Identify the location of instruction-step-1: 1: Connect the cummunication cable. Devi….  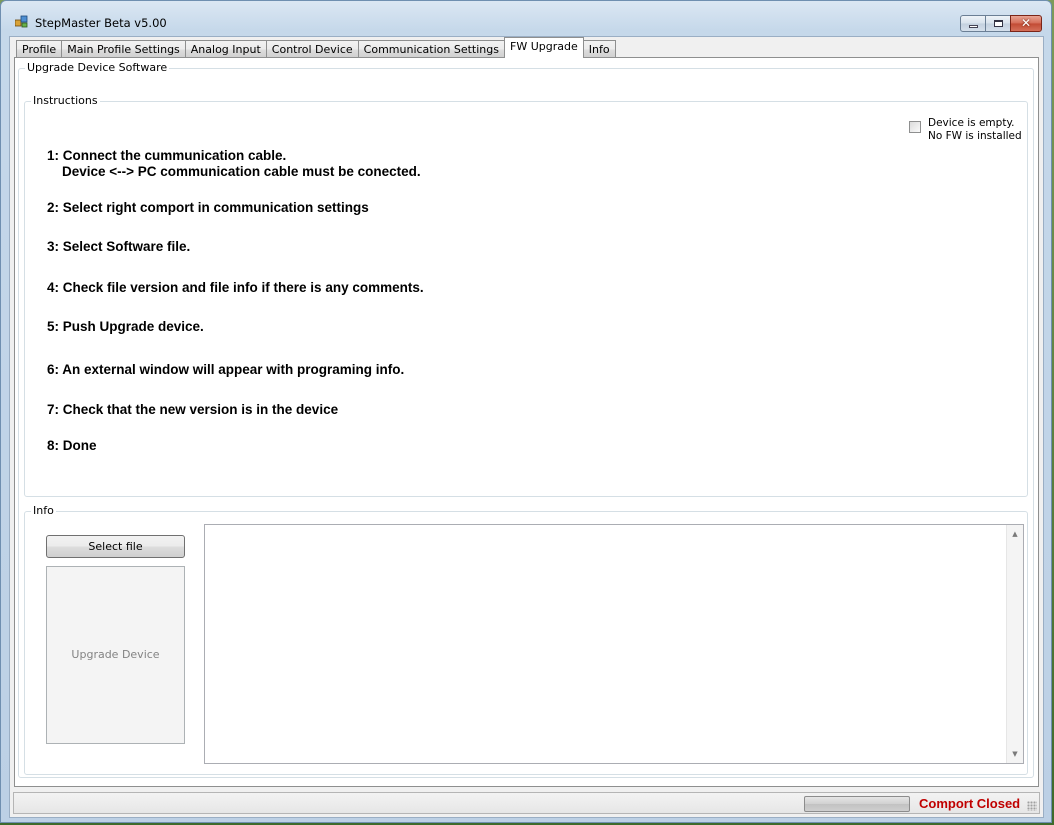
(234, 163).